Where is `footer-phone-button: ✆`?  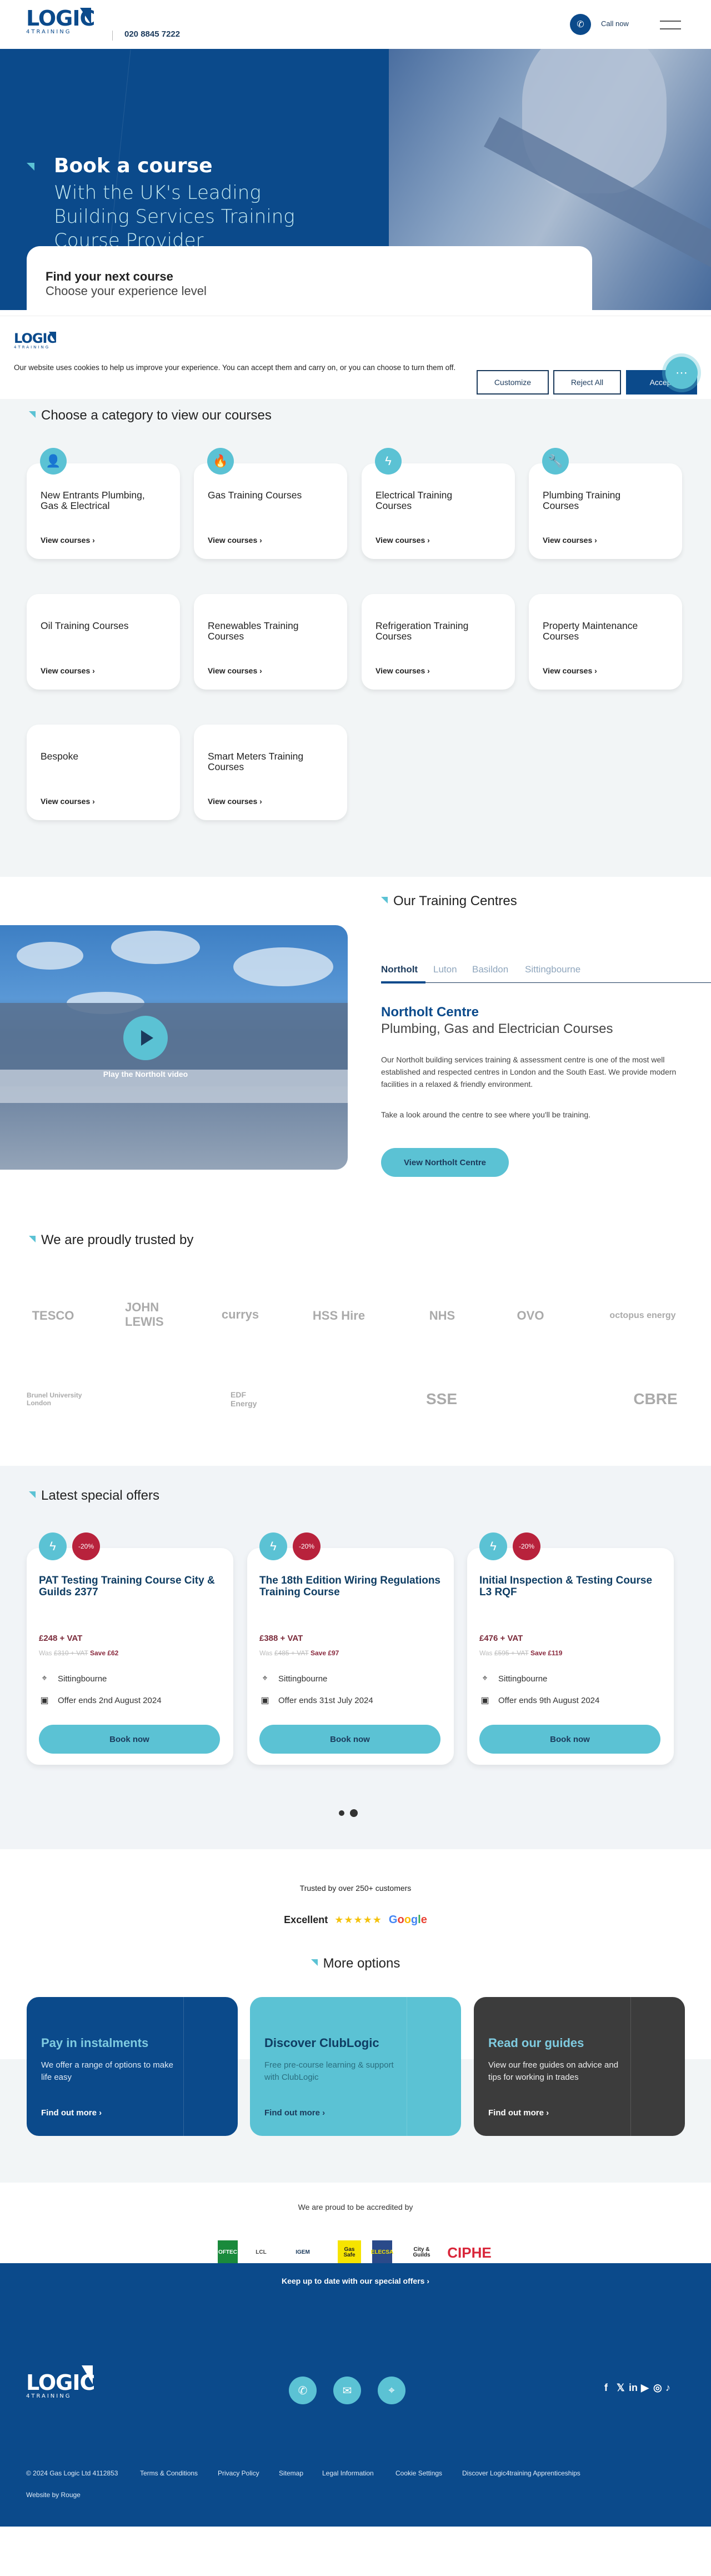
footer-phone-button: ✆ is located at coordinates (303, 2390).